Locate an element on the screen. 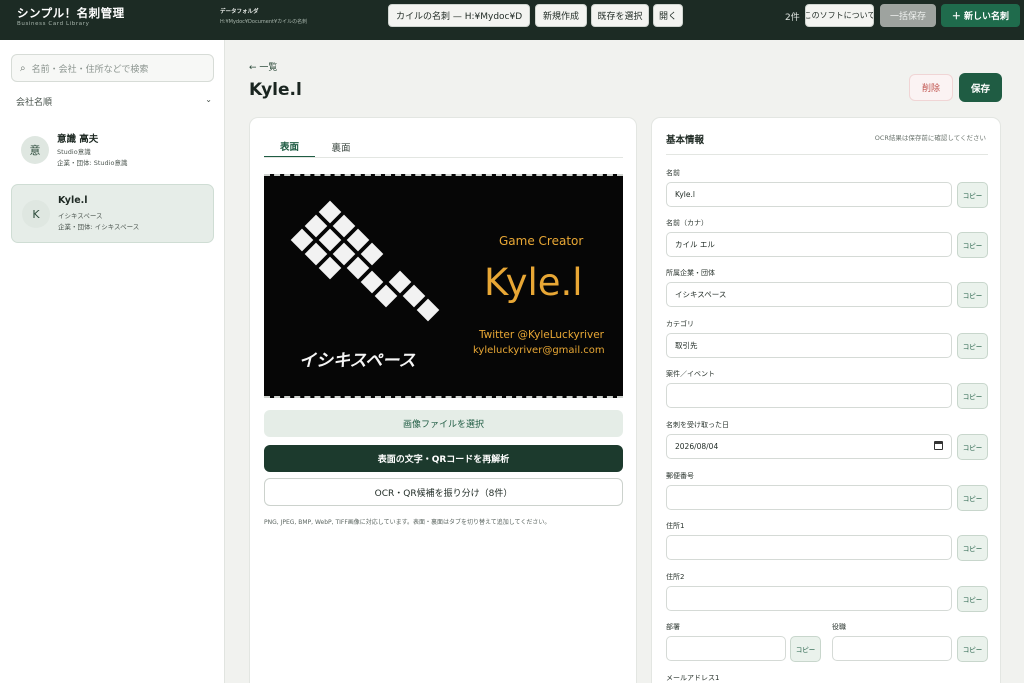 Image resolution: width=1024 pixels, height=683 pixels. card-name: 意識 高夫 is located at coordinates (78, 139).